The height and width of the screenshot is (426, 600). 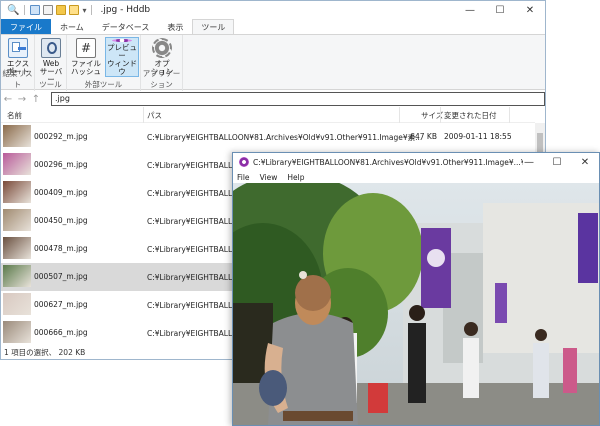 I want to click on file-name: 000627_m.jpg, so click(x=61, y=304).